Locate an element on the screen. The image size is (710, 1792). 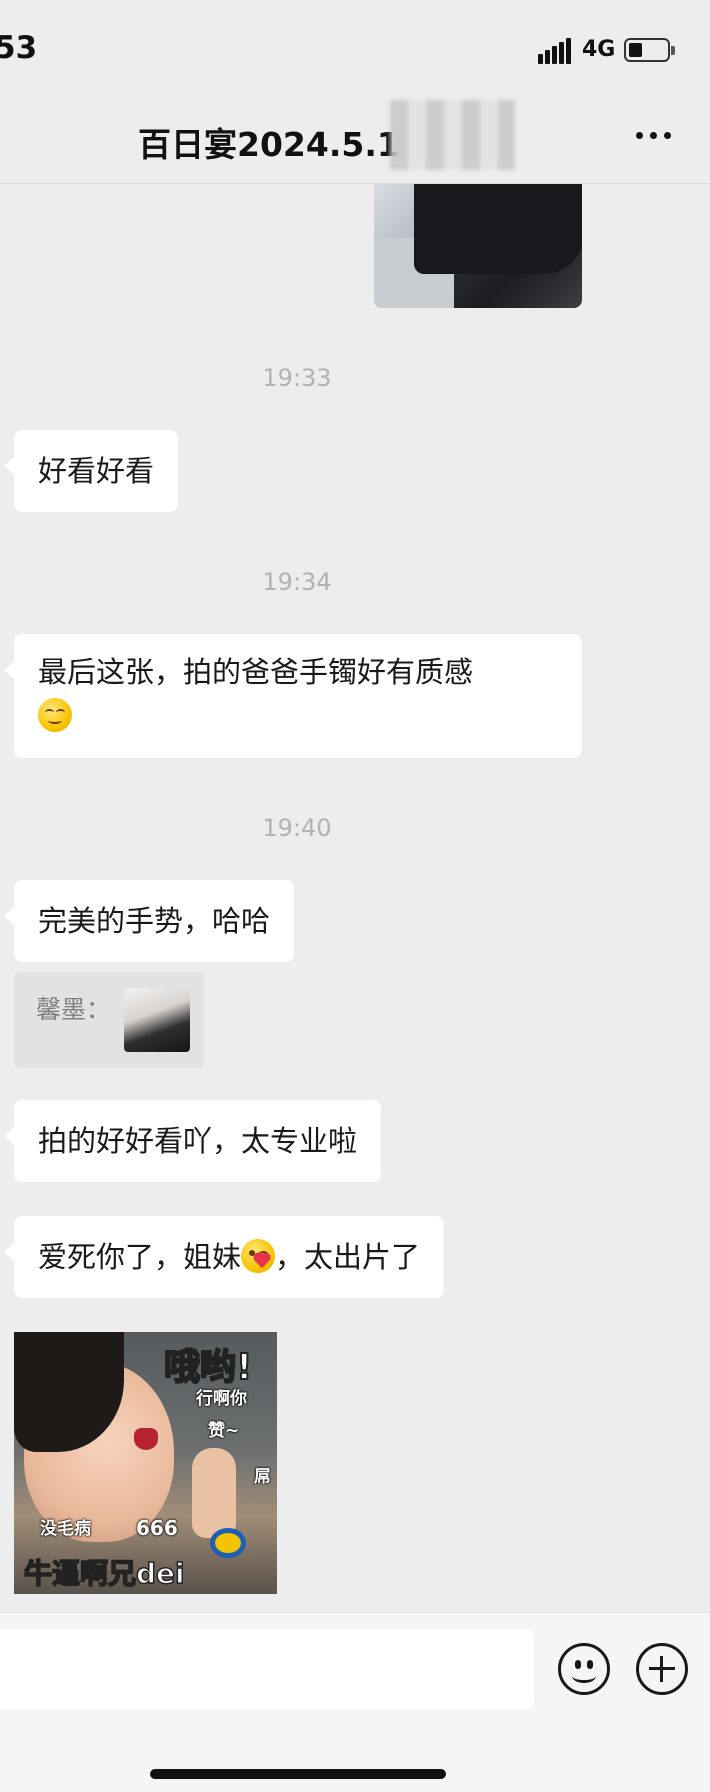
sticker-text: 屌 is located at coordinates (262, 1477).